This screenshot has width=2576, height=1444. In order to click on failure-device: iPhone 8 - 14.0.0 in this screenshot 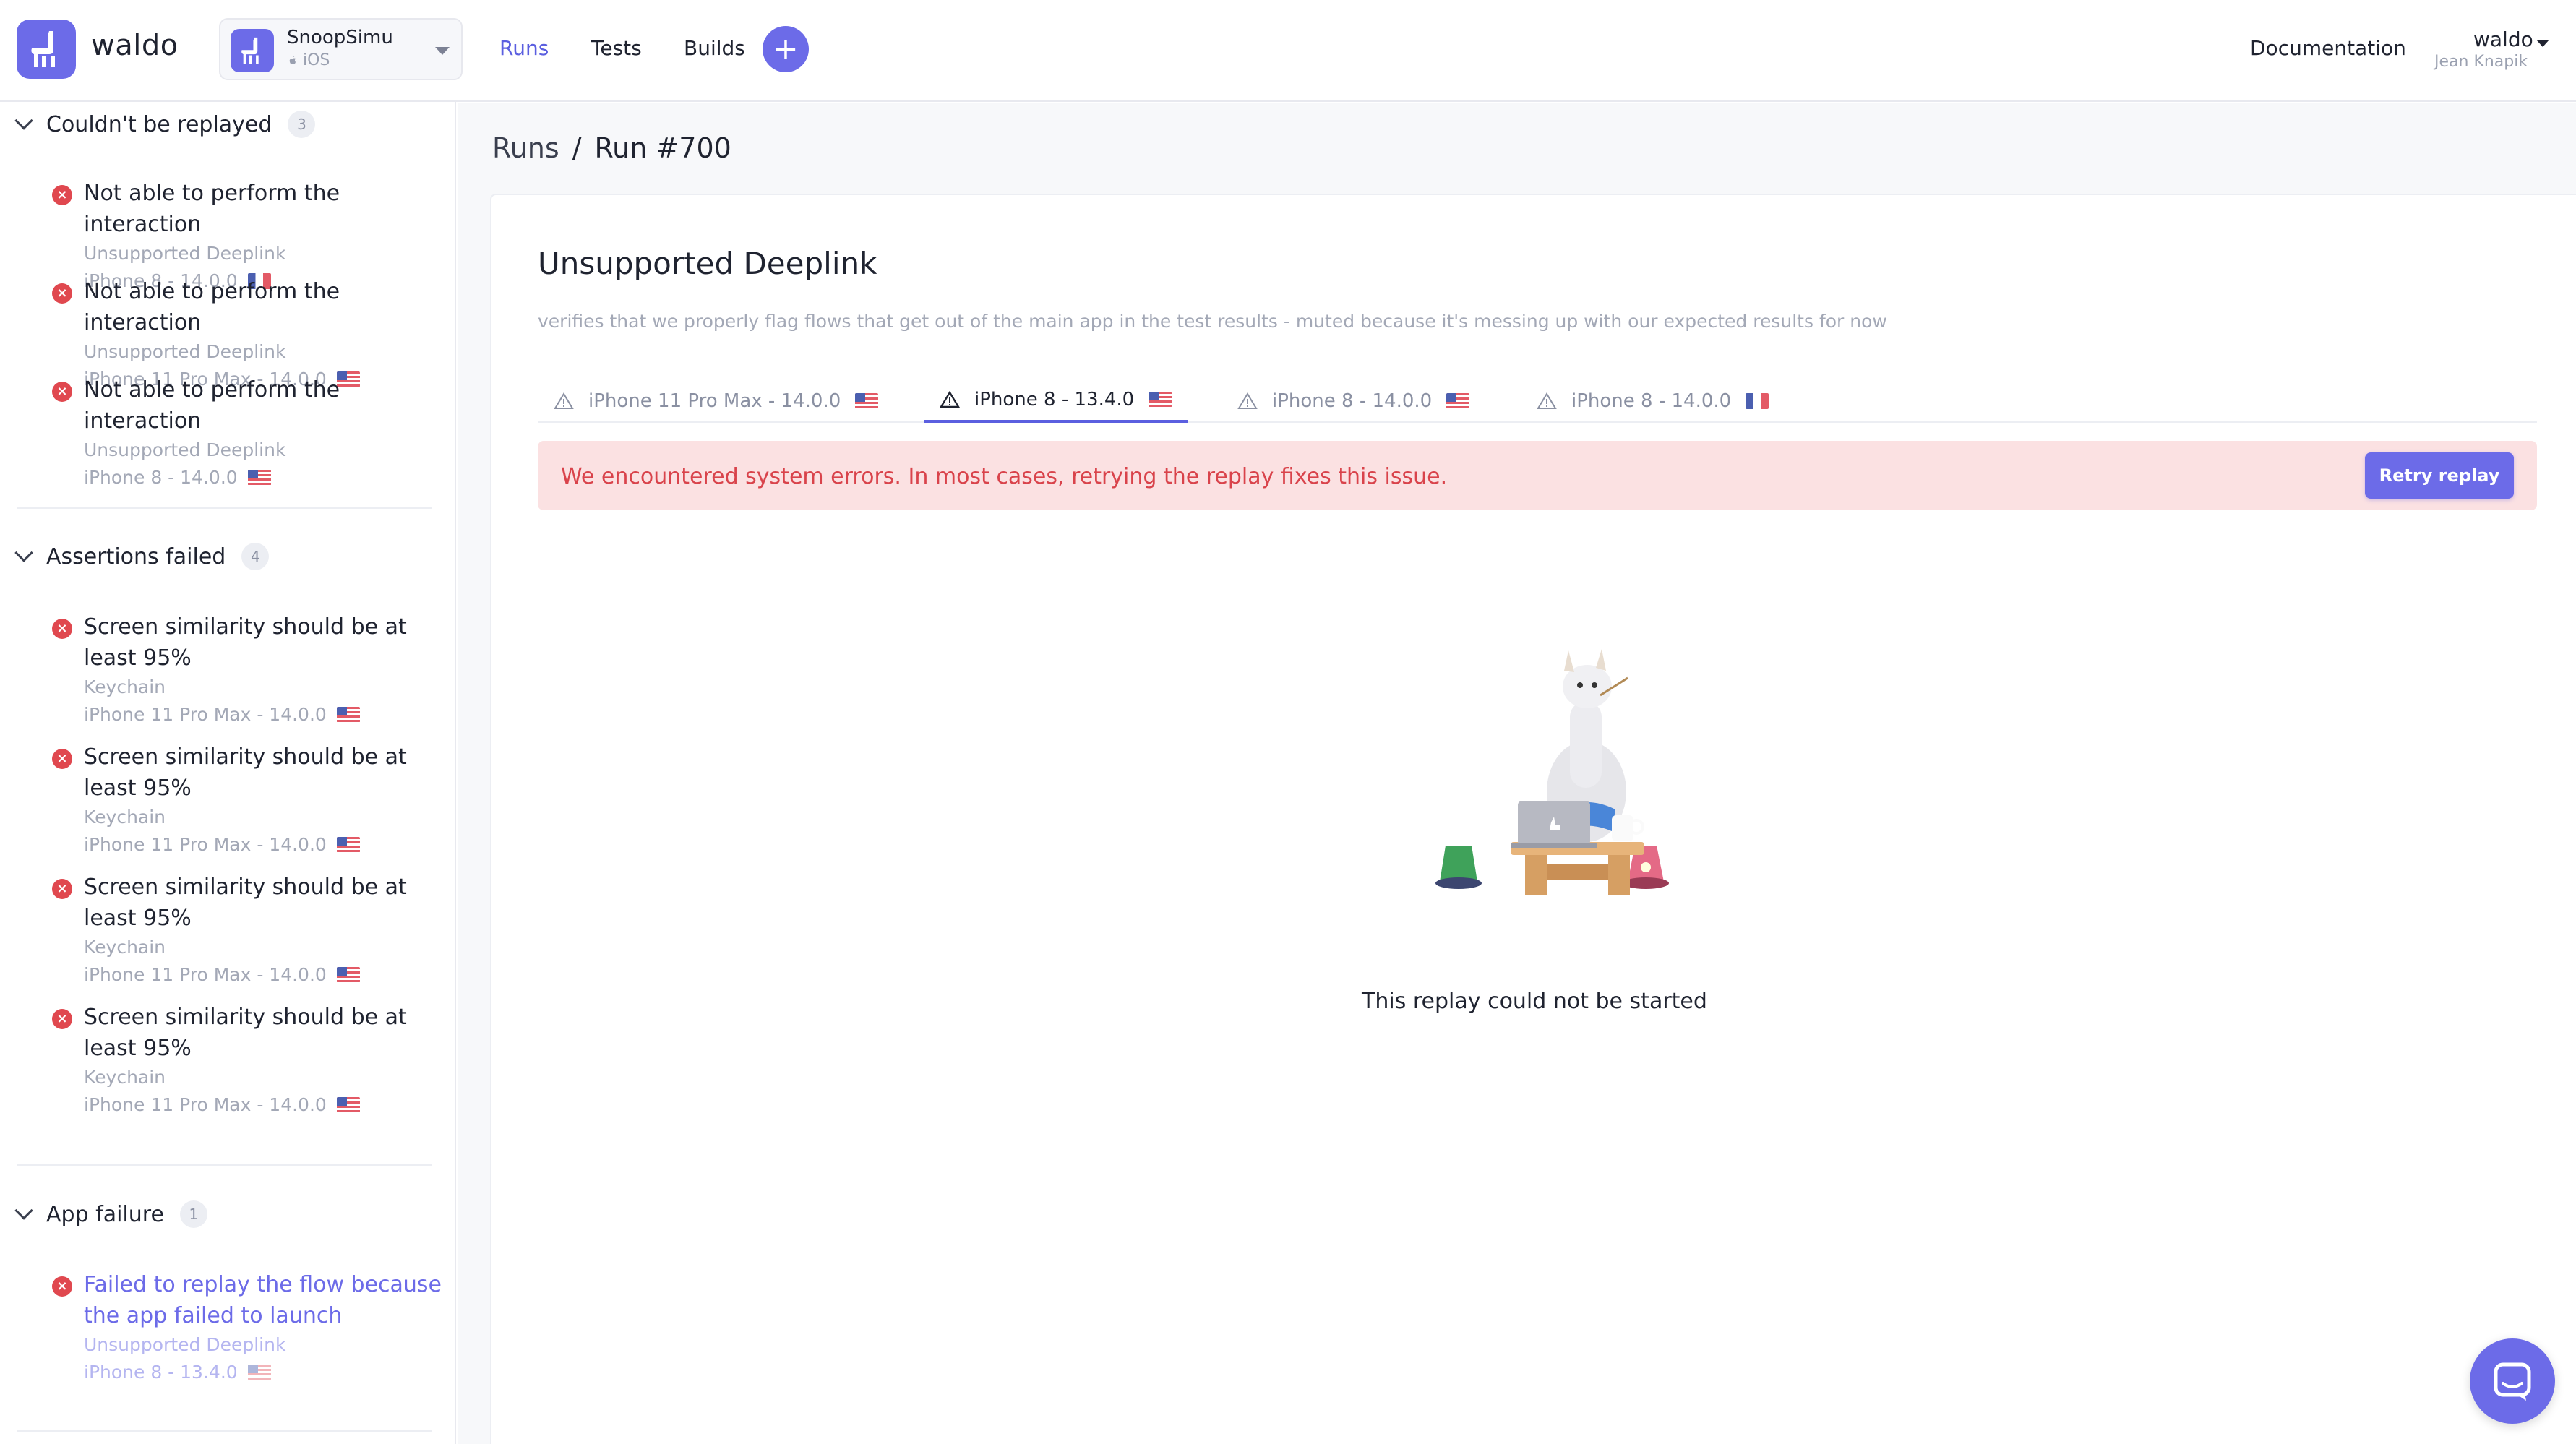, I will do `click(263, 478)`.